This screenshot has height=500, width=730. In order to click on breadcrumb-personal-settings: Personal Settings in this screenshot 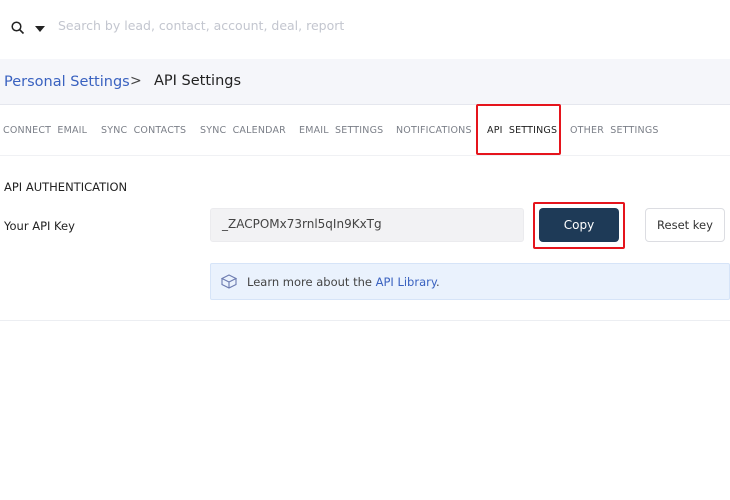, I will do `click(67, 82)`.